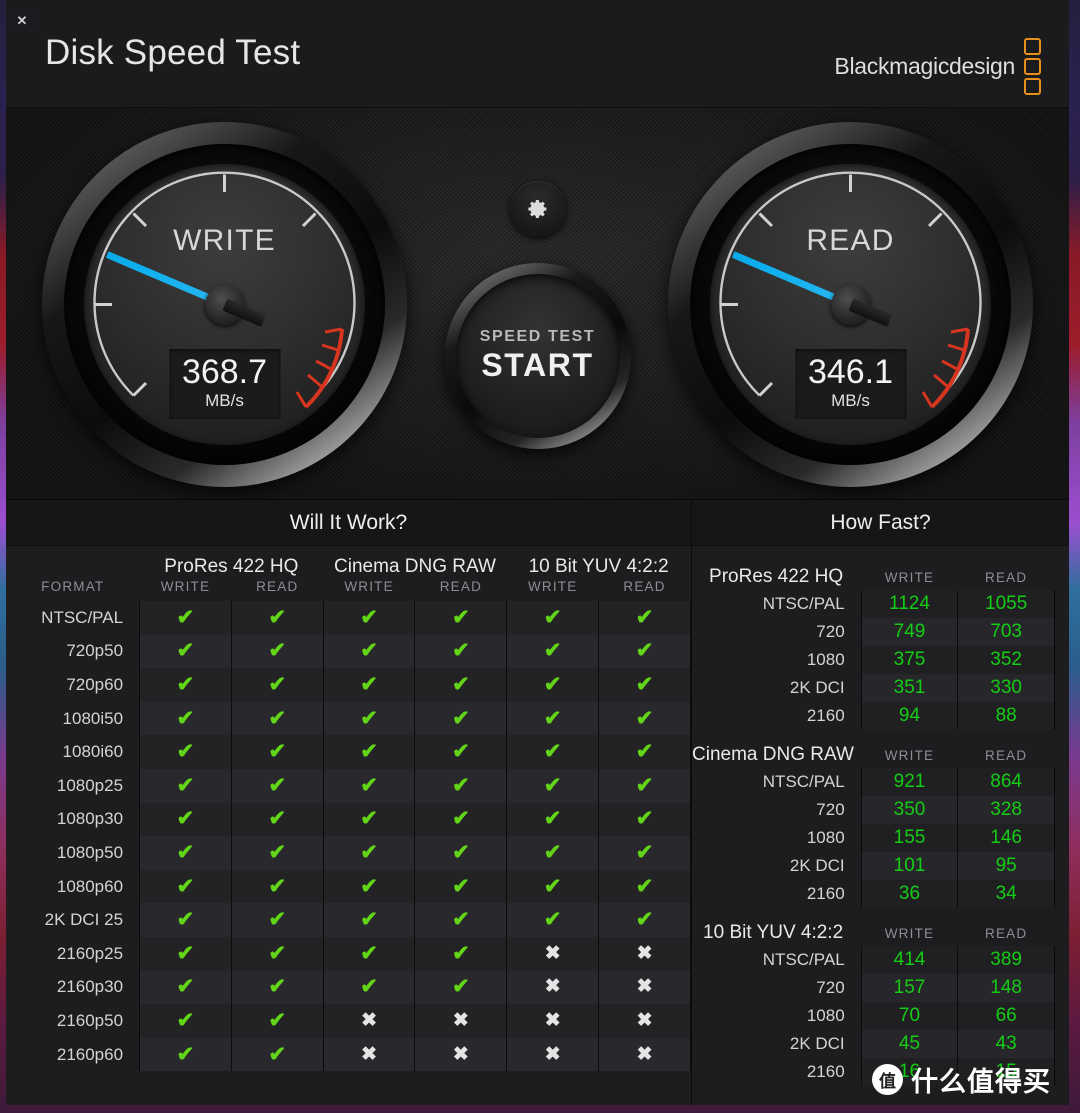 The width and height of the screenshot is (1080, 1113). I want to click on write-speed-value: 101, so click(909, 866).